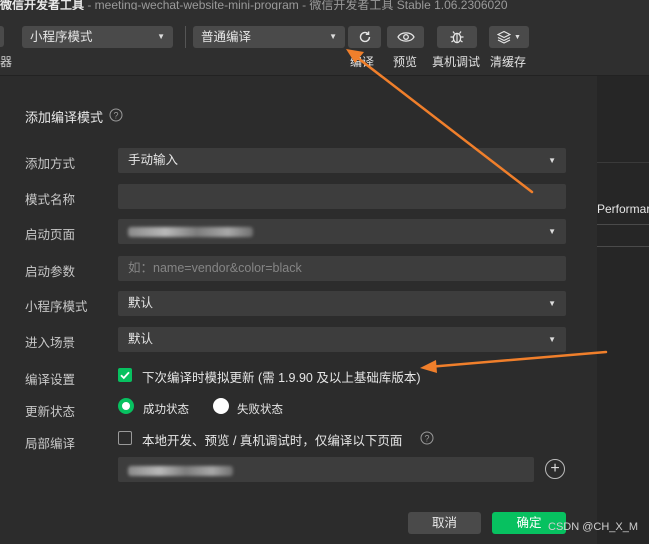 This screenshot has height=544, width=649. Describe the element at coordinates (61, 37) in the screenshot. I see `mode-select-value: 小程序模式` at that location.